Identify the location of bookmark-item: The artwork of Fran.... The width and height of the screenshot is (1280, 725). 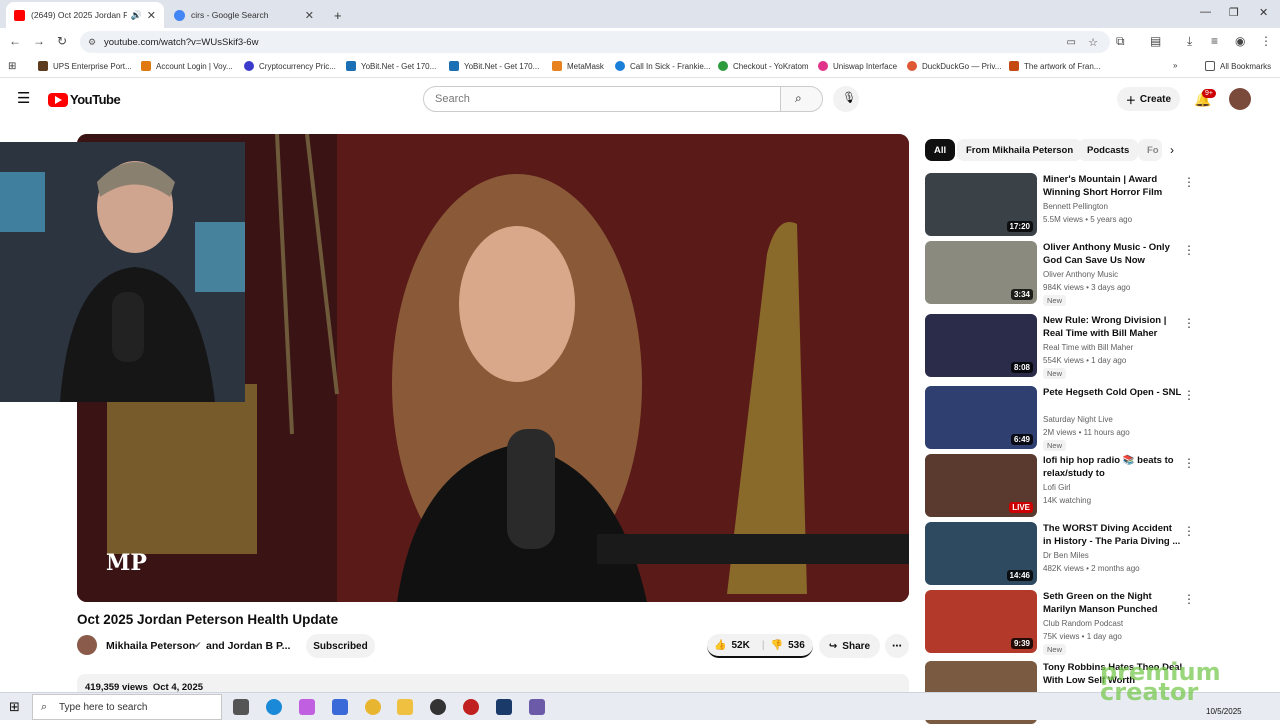
(1054, 66).